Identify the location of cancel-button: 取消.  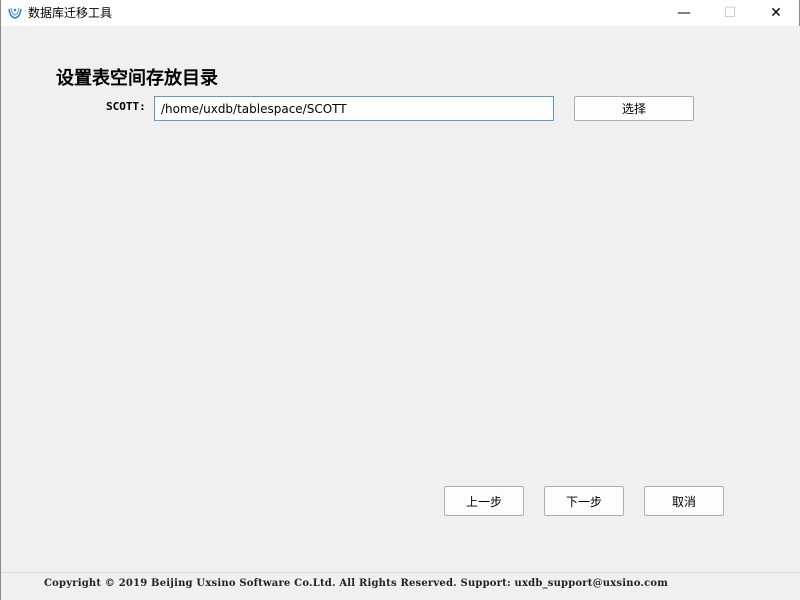
(684, 501).